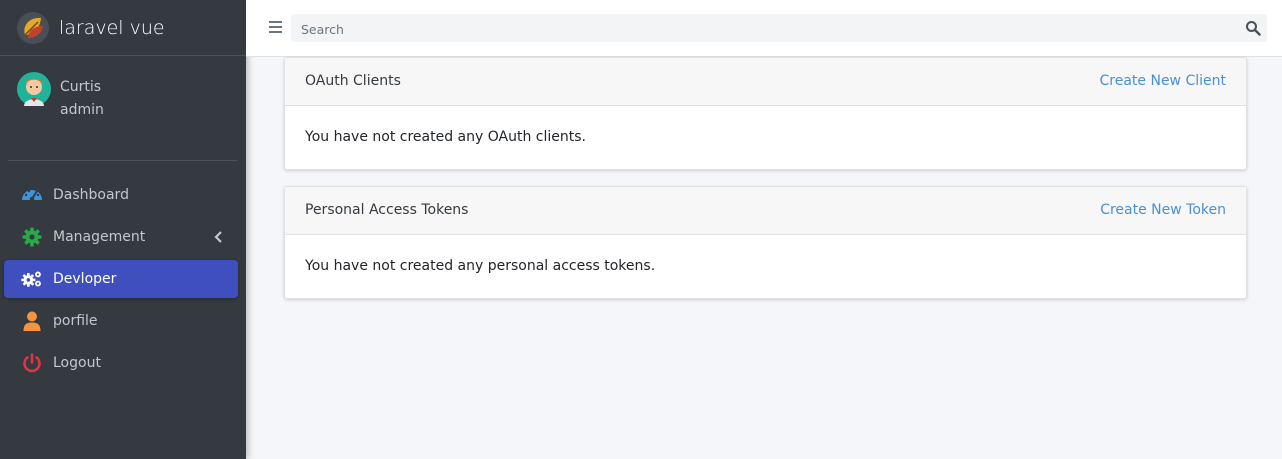  I want to click on brand-link: laravel vue, so click(123, 28).